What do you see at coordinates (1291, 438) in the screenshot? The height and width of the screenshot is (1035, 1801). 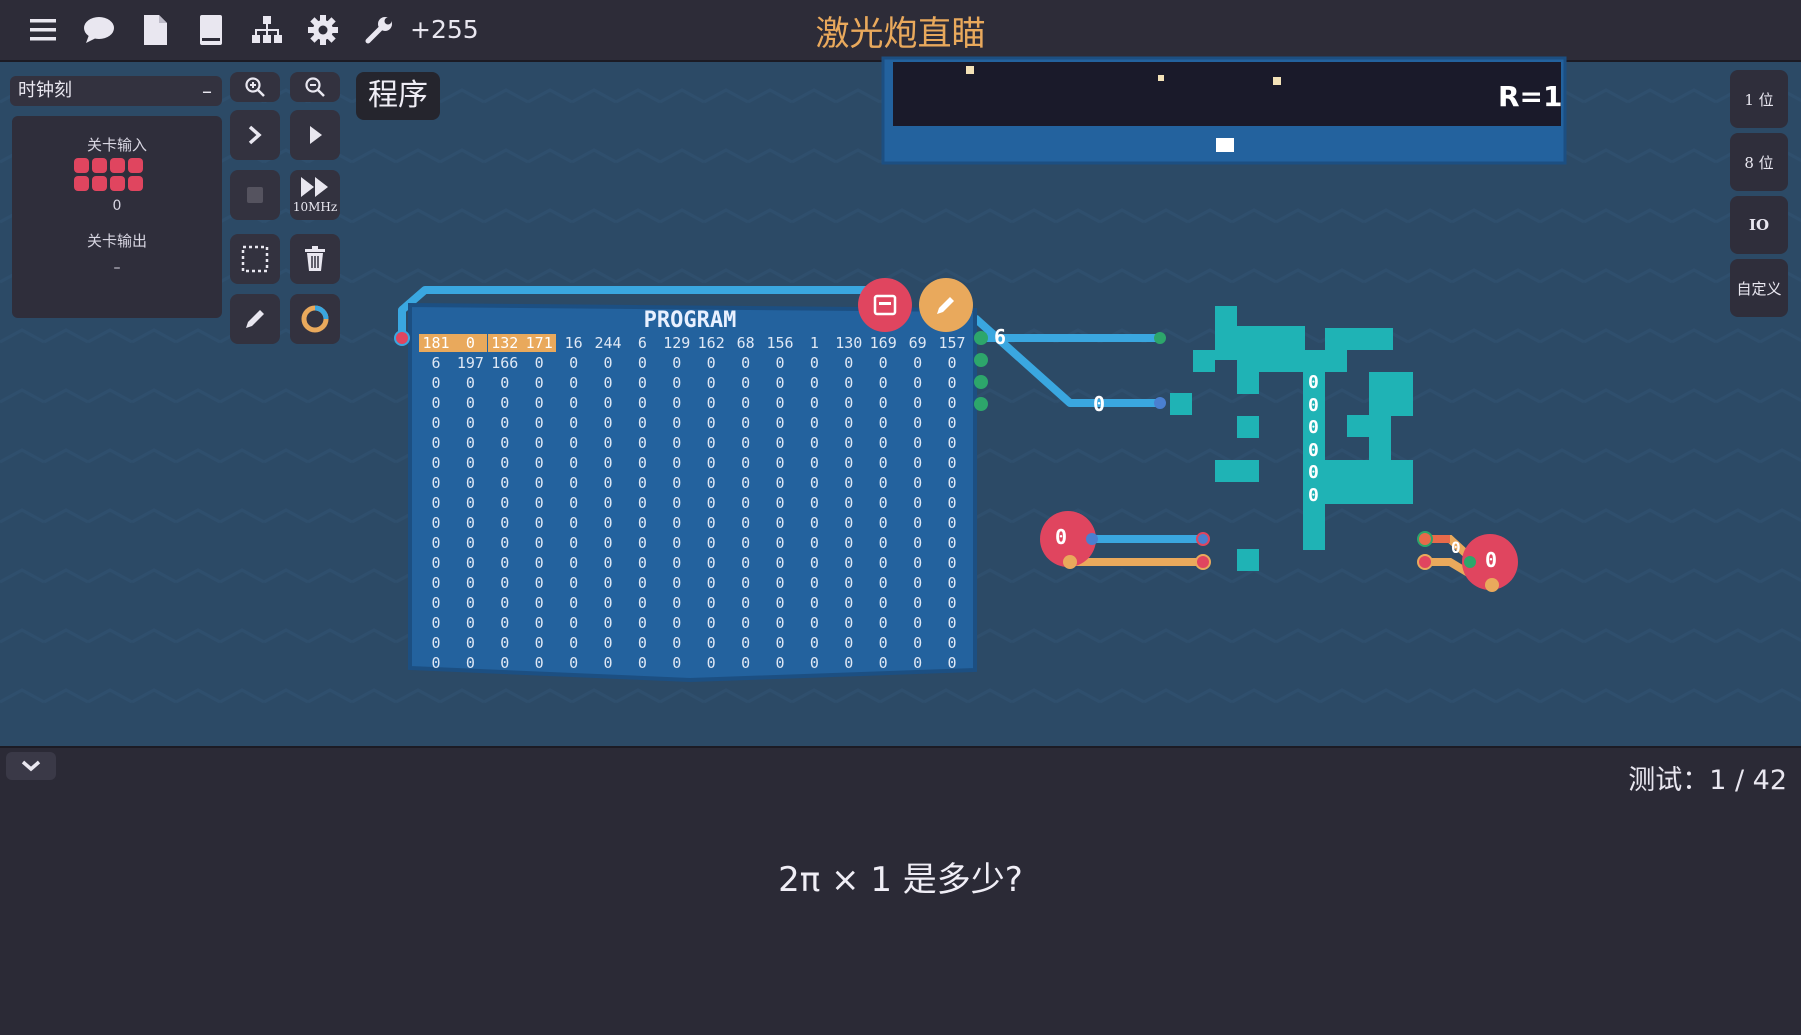 I see `decoder-component` at bounding box center [1291, 438].